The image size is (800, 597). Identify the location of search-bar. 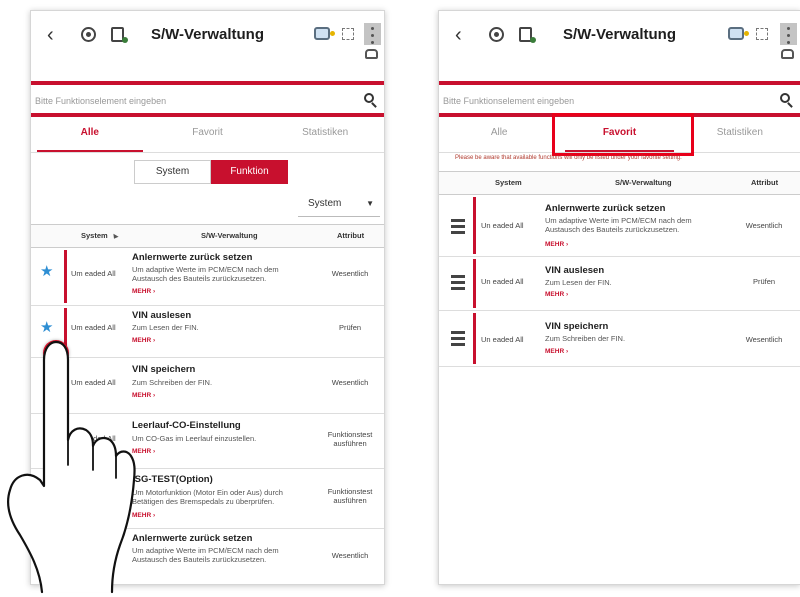
(619, 99).